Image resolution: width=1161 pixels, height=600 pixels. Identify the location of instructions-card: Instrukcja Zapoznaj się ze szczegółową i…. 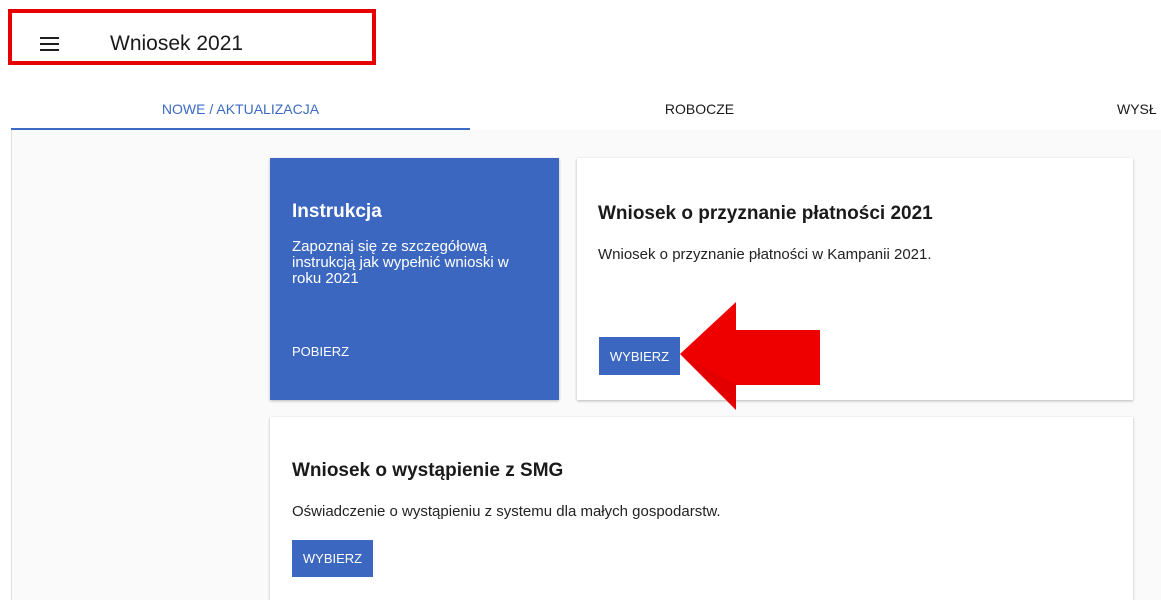
(414, 279).